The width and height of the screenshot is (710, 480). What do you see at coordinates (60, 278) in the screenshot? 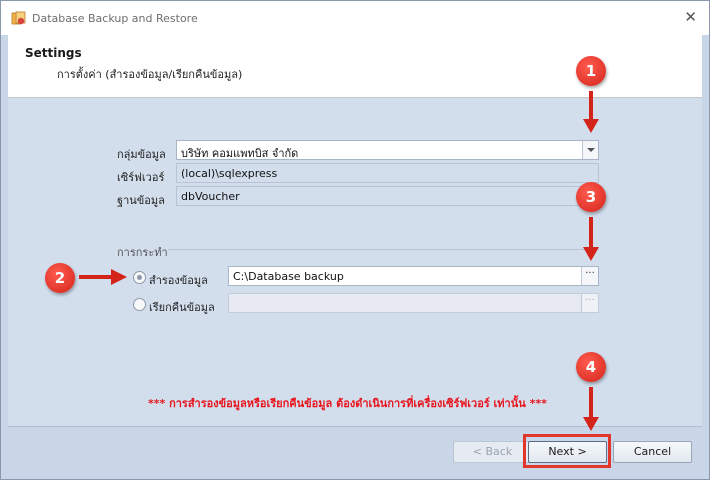
I see `callout-2: 2` at bounding box center [60, 278].